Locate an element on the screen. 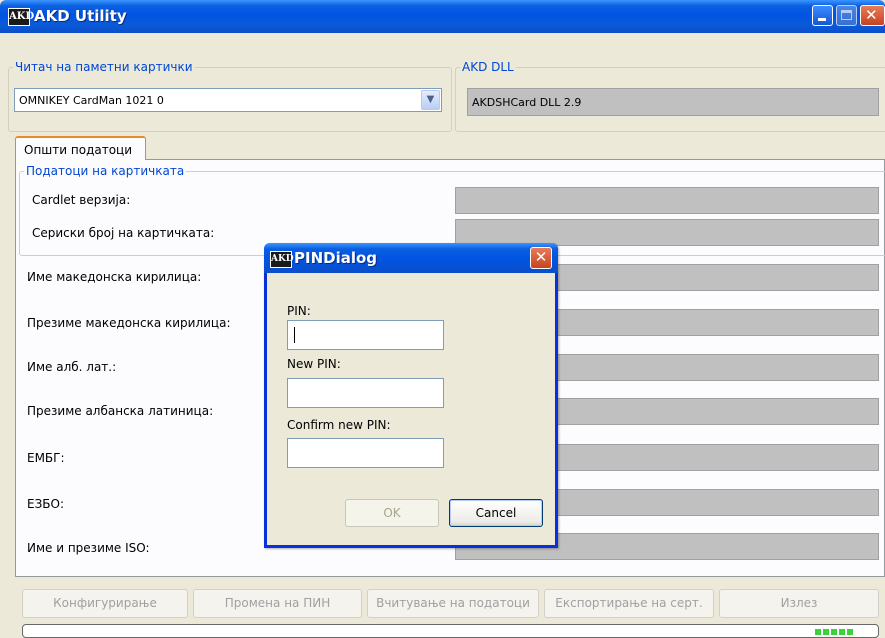  cardlet-field is located at coordinates (667, 200).